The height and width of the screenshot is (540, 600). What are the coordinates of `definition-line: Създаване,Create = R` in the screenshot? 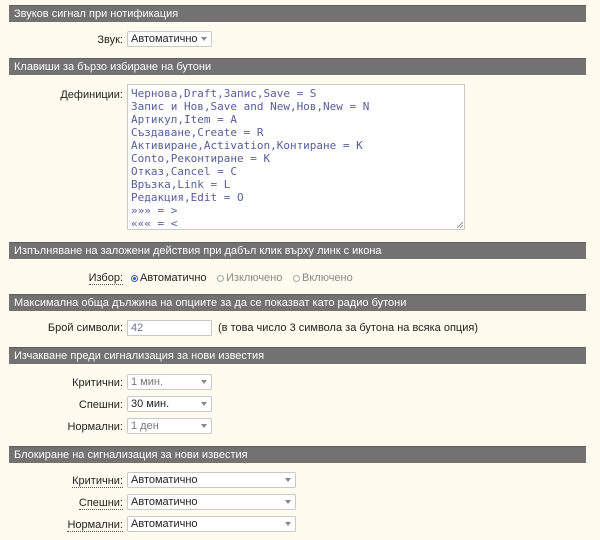 It's located at (197, 132).